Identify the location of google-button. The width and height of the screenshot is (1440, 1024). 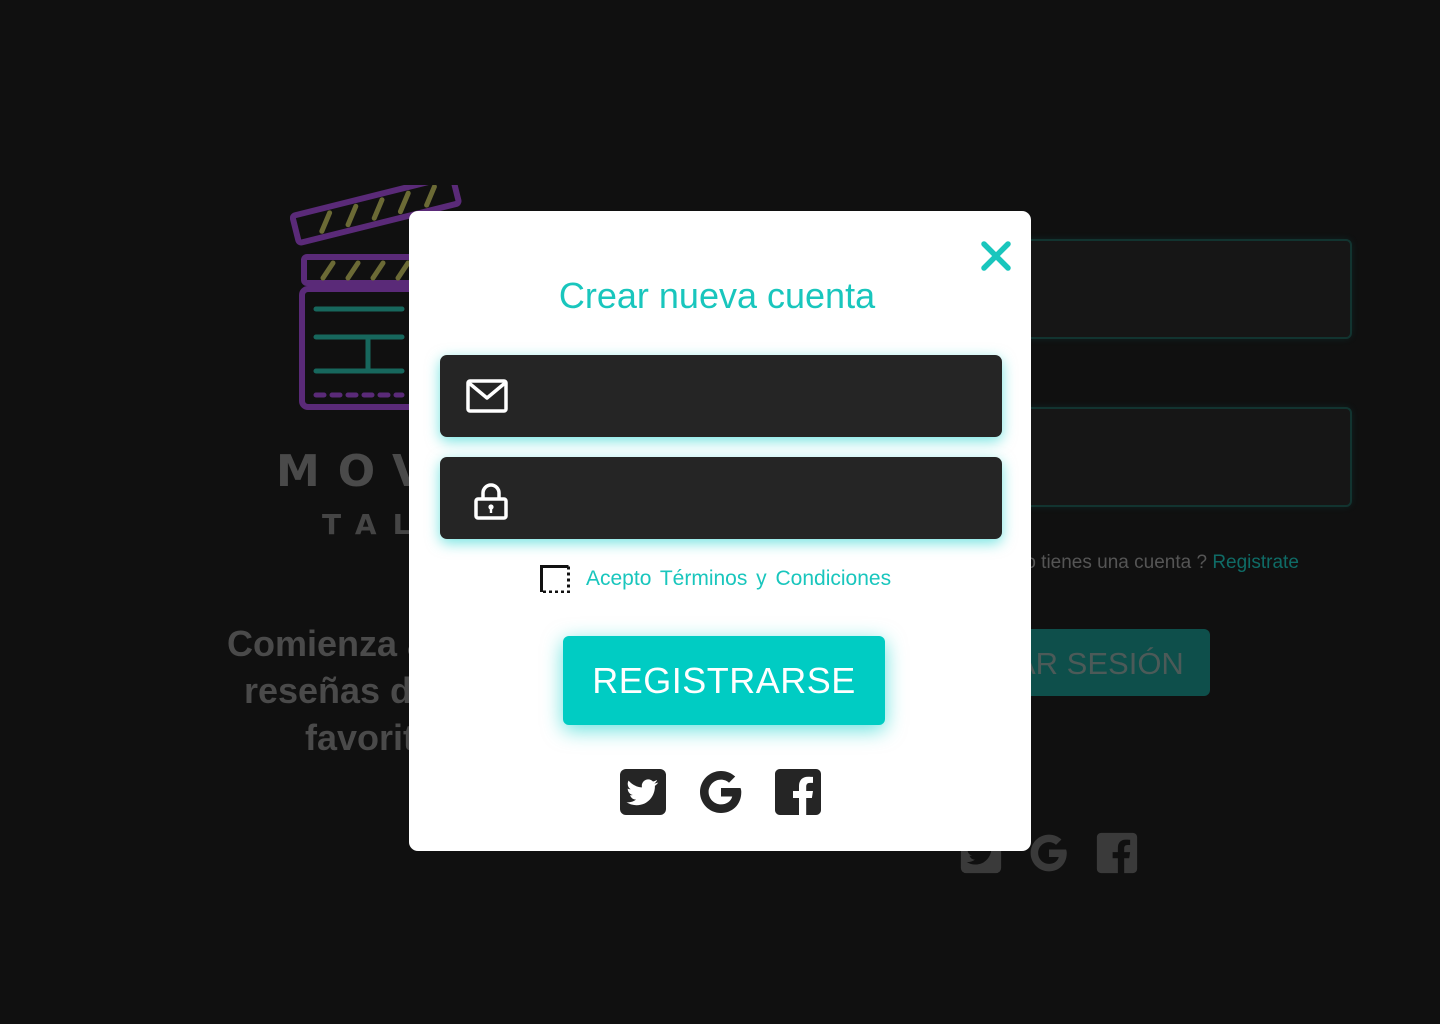
(721, 792).